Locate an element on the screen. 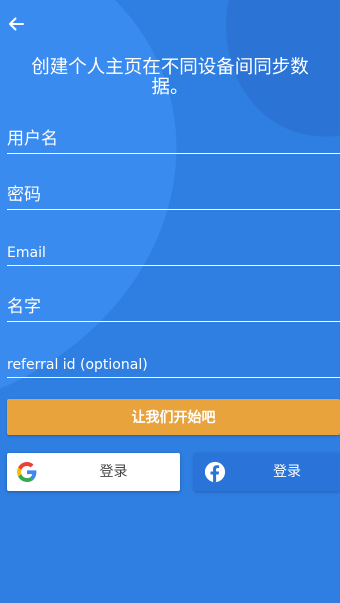 This screenshot has width=340, height=603. facebook-icon is located at coordinates (215, 472).